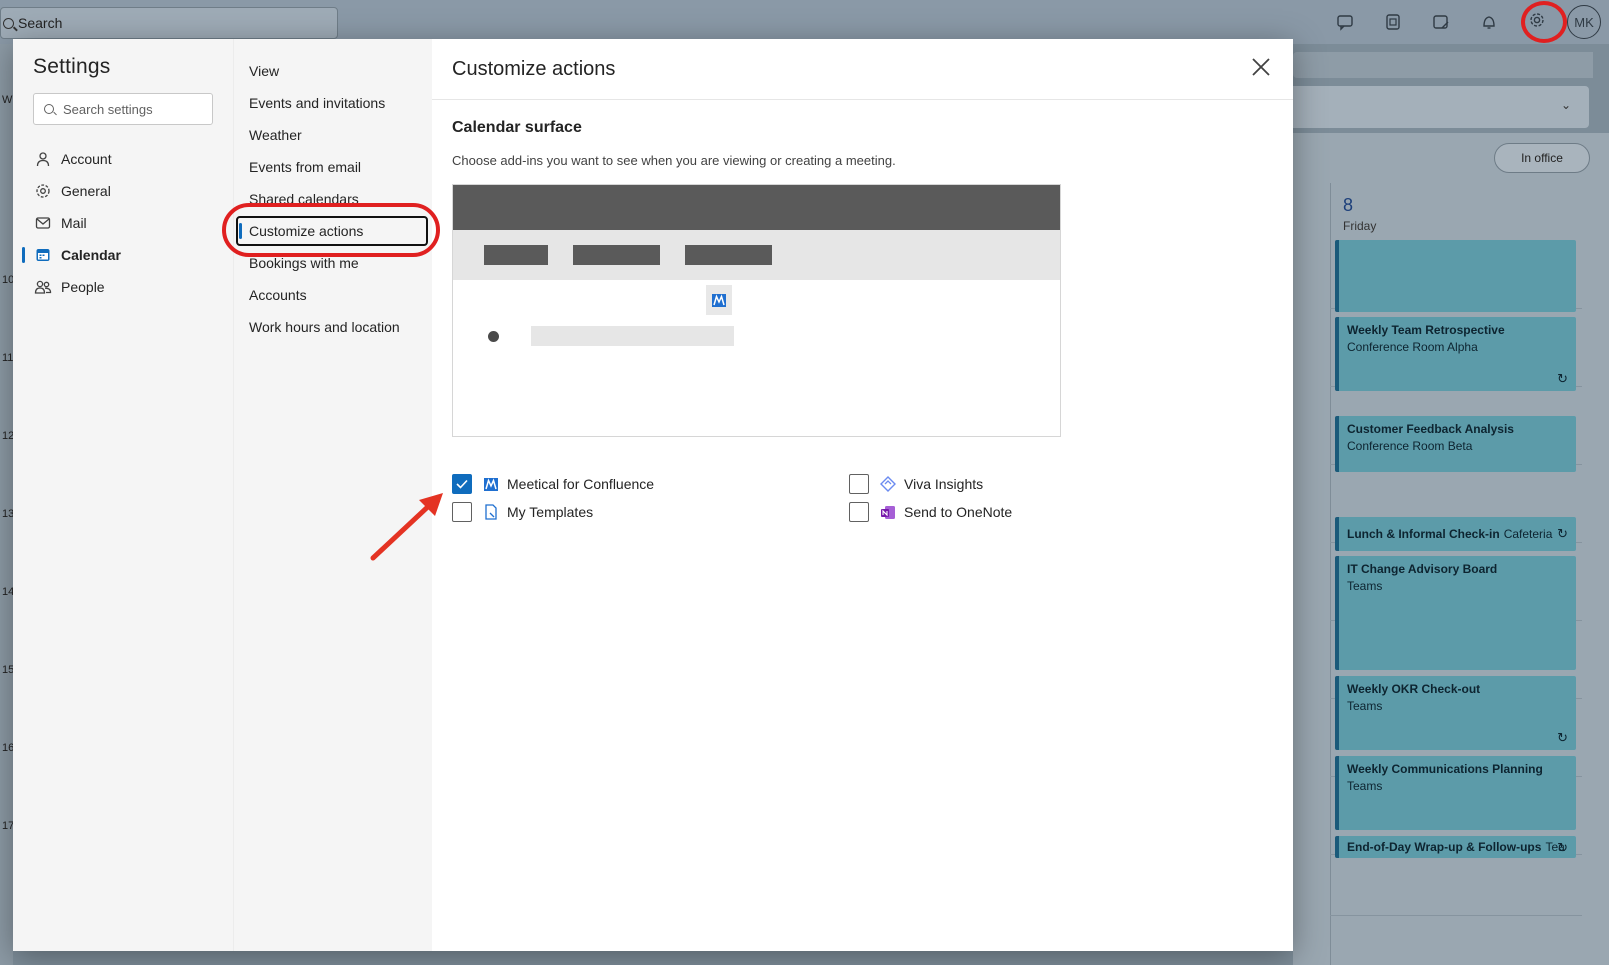  Describe the element at coordinates (1455, 713) in the screenshot. I see `calendar-event: Weekly OKR Check-out Teams ↻` at that location.